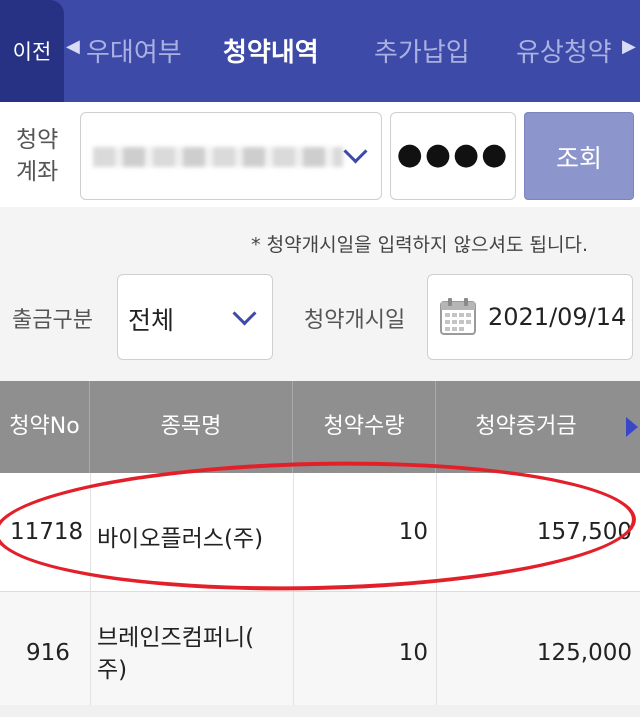 This screenshot has height=717, width=640. Describe the element at coordinates (134, 50) in the screenshot. I see `tab-preference: 우대여부` at that location.